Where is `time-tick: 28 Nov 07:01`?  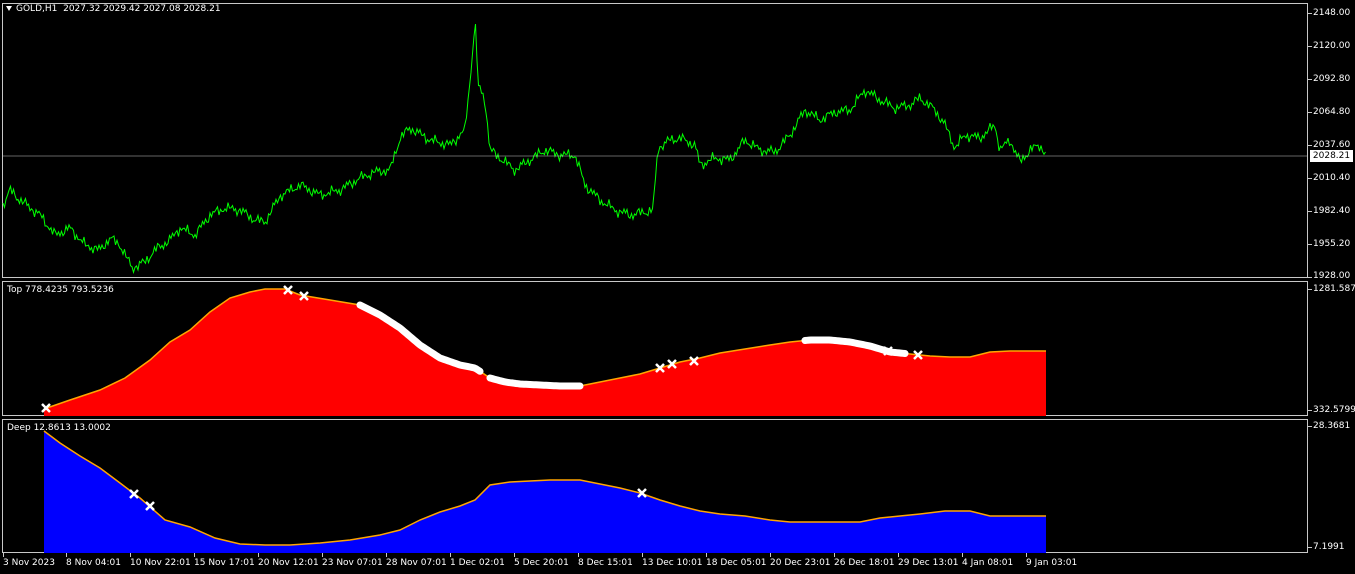
time-tick: 28 Nov 07:01 is located at coordinates (416, 563).